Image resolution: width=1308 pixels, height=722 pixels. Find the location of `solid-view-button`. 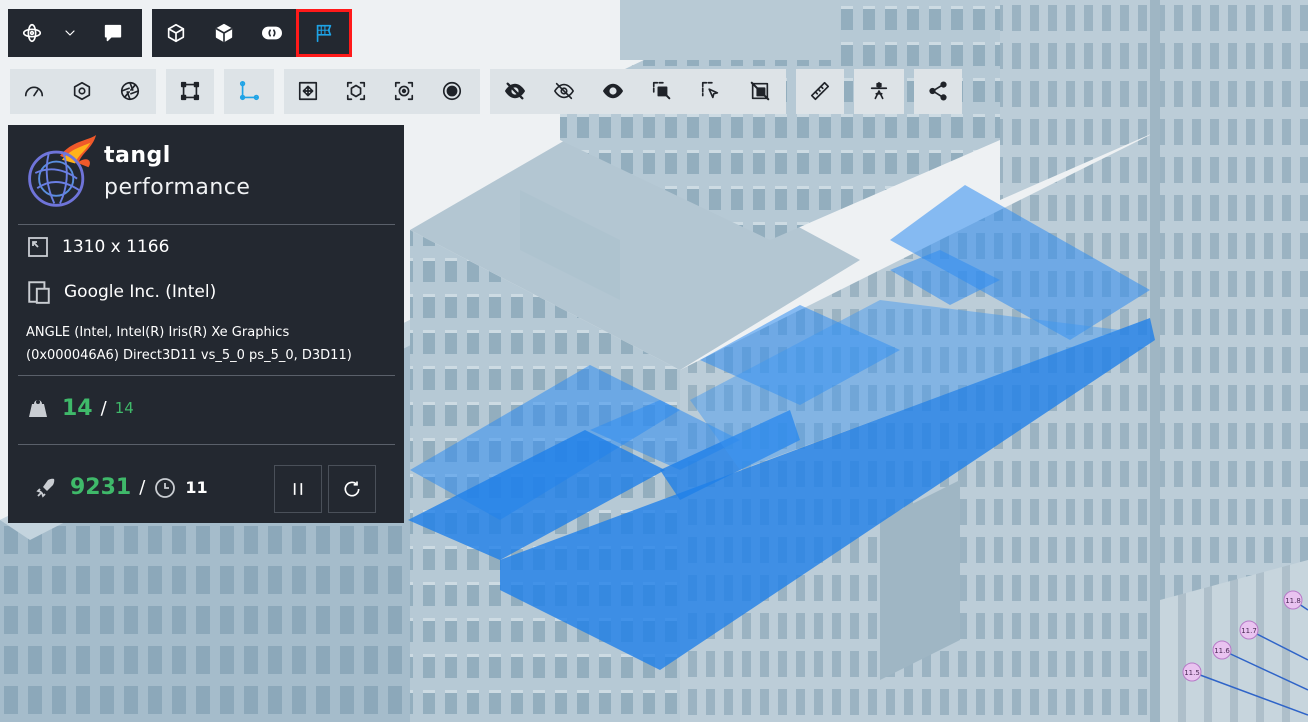

solid-view-button is located at coordinates (224, 33).